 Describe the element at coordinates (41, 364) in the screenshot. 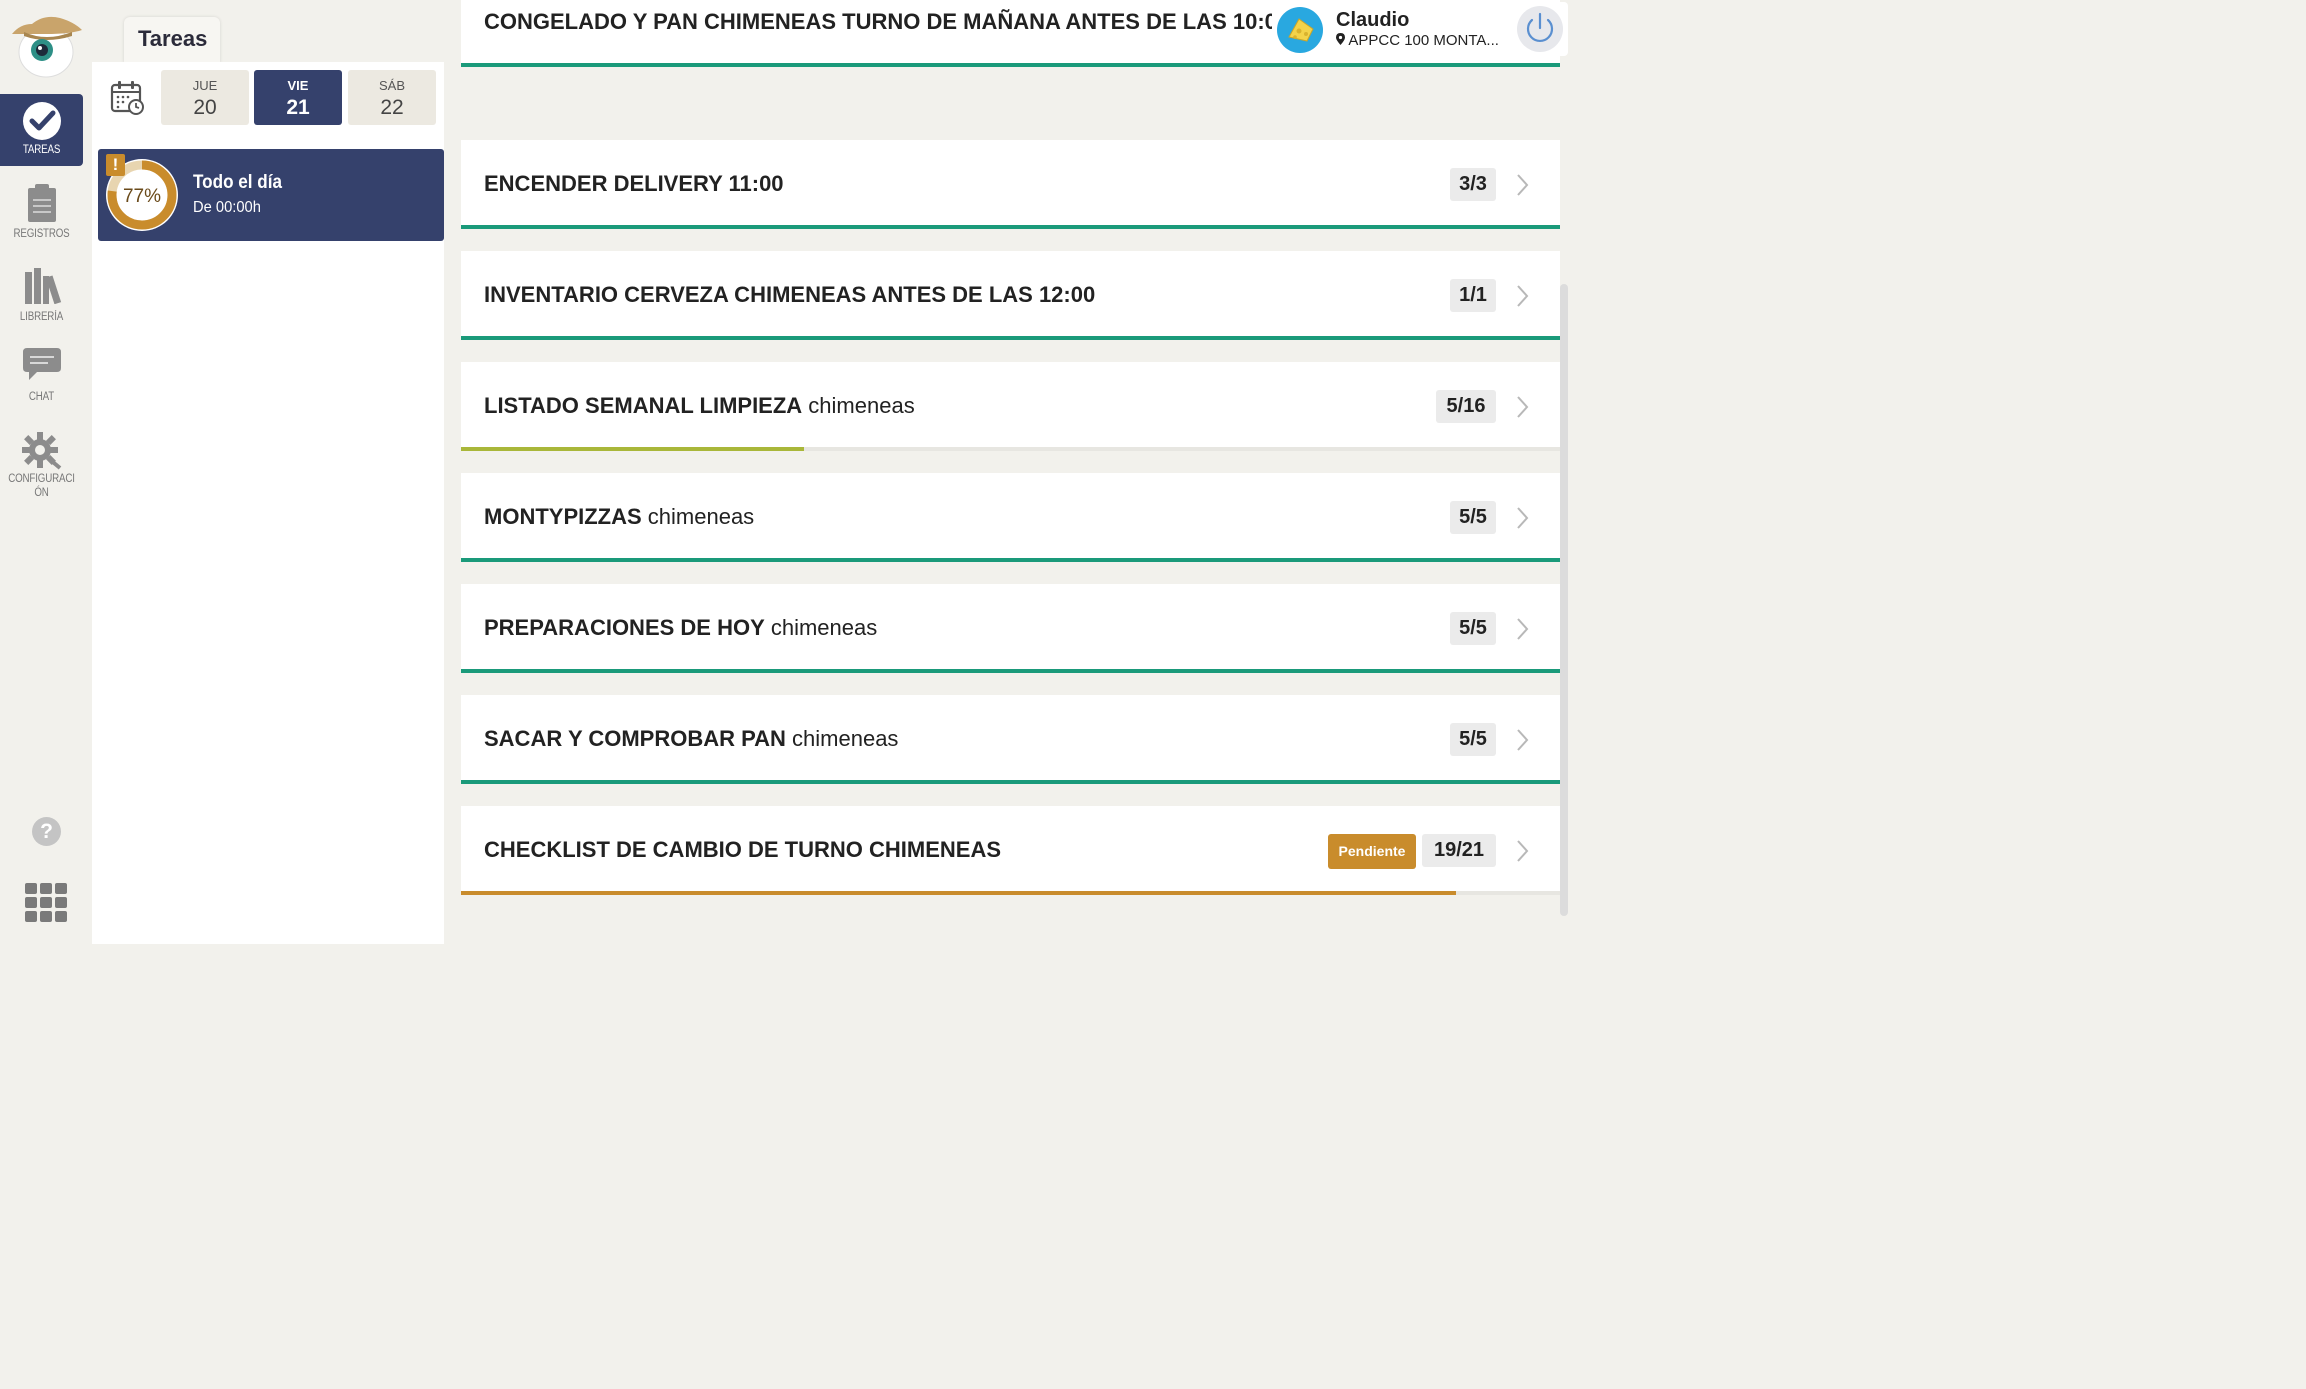

I see `chat-icon` at that location.